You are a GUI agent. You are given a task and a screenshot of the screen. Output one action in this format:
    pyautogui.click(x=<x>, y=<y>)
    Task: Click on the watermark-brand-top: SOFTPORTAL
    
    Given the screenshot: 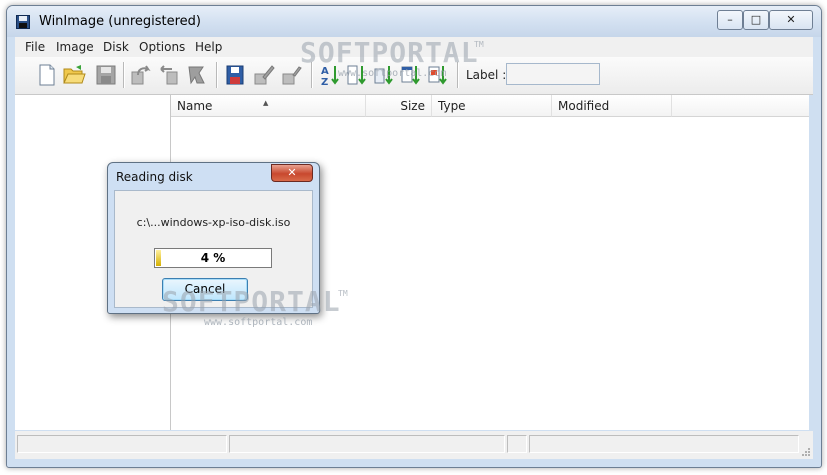 What is the action you would take?
    pyautogui.click(x=389, y=52)
    